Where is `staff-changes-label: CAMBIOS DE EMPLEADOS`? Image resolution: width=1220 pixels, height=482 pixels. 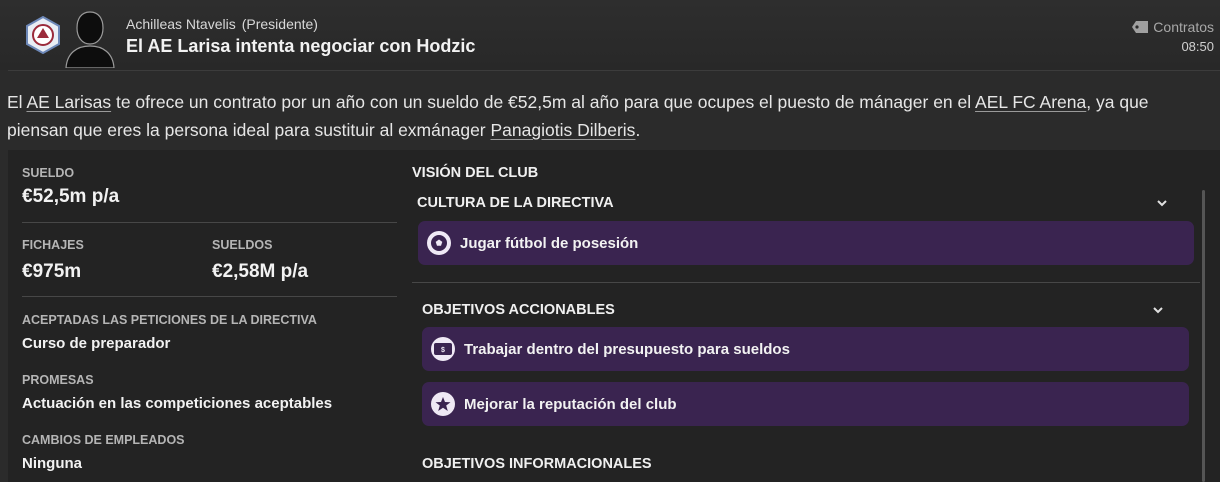 staff-changes-label: CAMBIOS DE EMPLEADOS is located at coordinates (103, 440).